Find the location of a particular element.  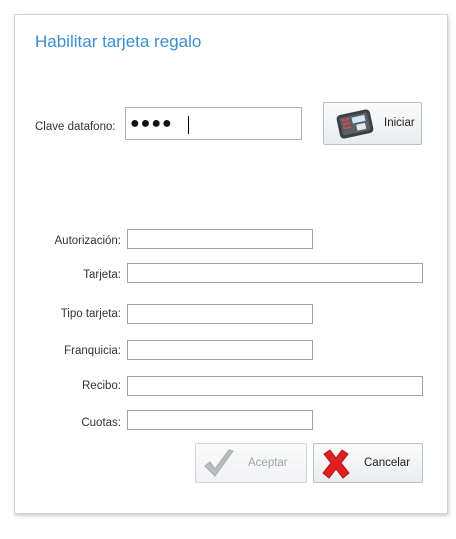

accept-button: Aceptar is located at coordinates (251, 463).